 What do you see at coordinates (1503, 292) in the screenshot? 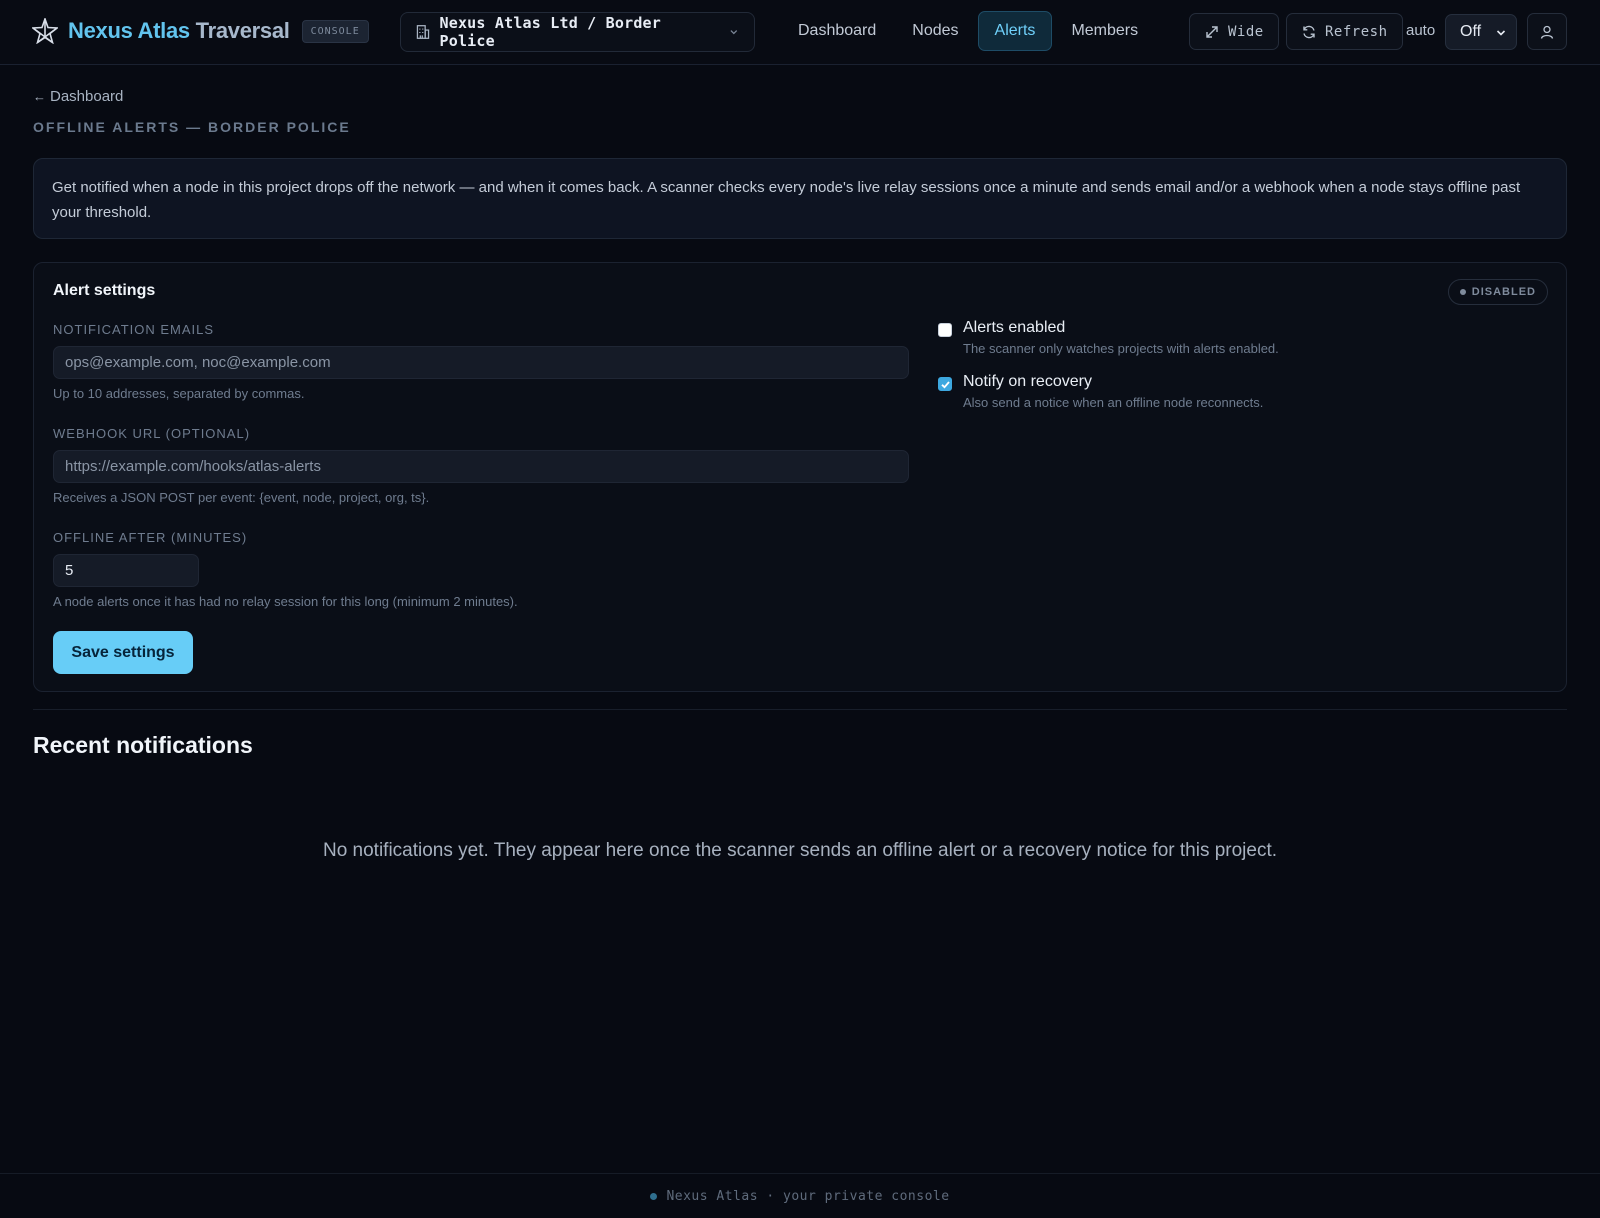
I see `status-text: DISABLED` at bounding box center [1503, 292].